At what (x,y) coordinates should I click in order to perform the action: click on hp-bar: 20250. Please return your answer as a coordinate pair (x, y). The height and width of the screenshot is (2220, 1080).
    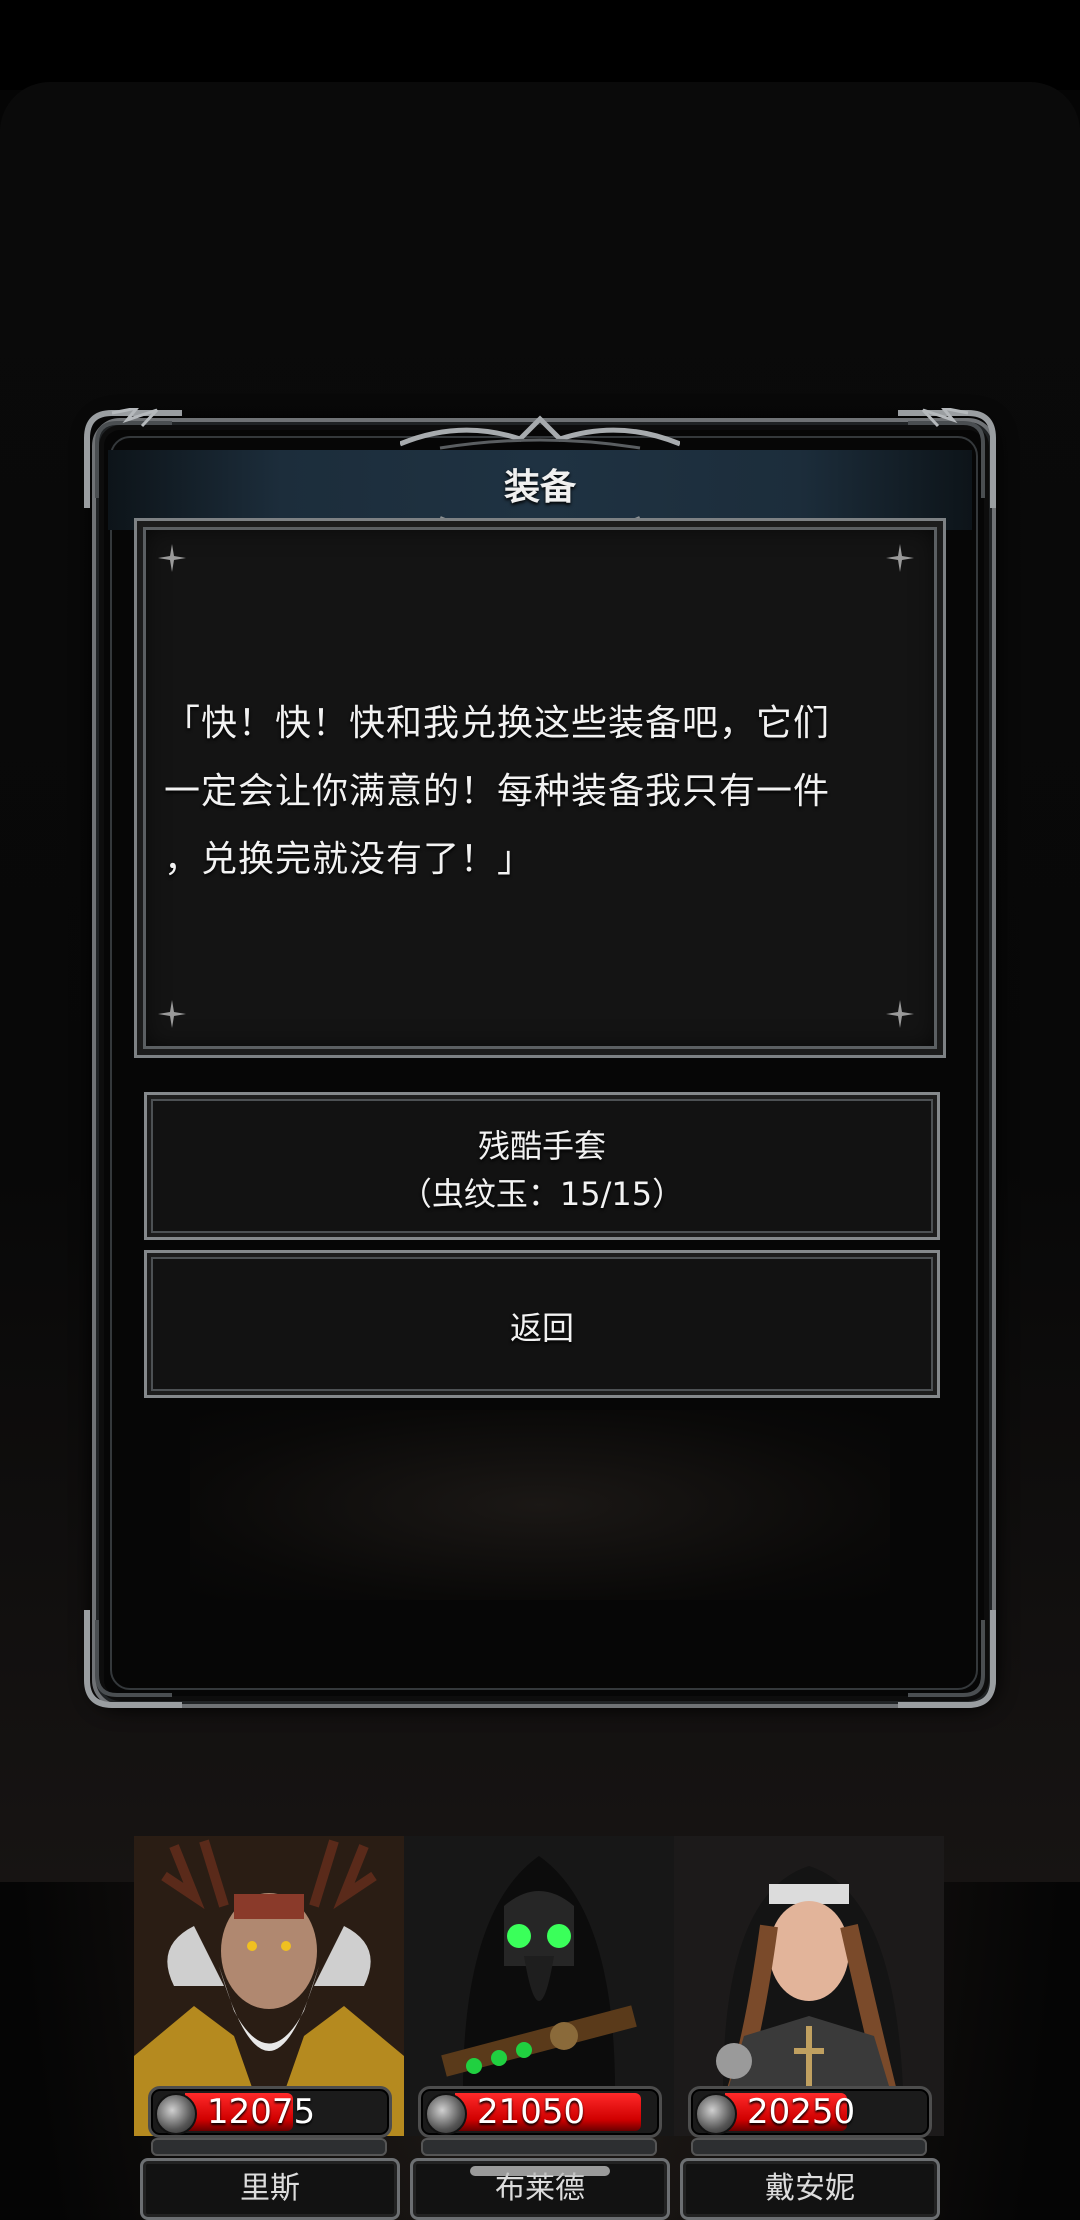
    Looking at the image, I should click on (810, 2112).